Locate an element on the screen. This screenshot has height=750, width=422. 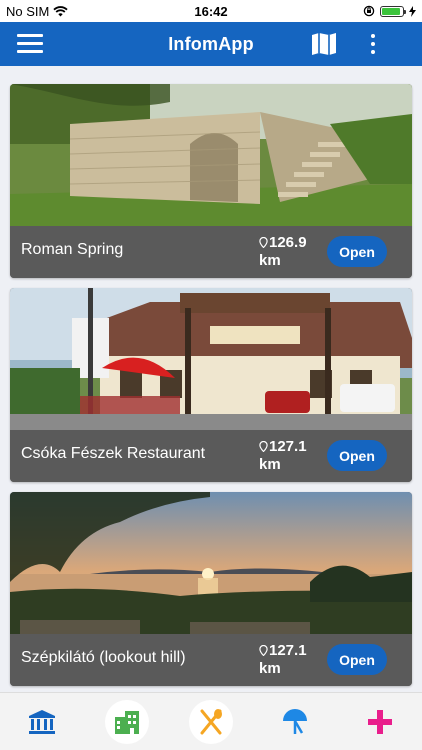
place-title: Roman Spring is located at coordinates (72, 249).